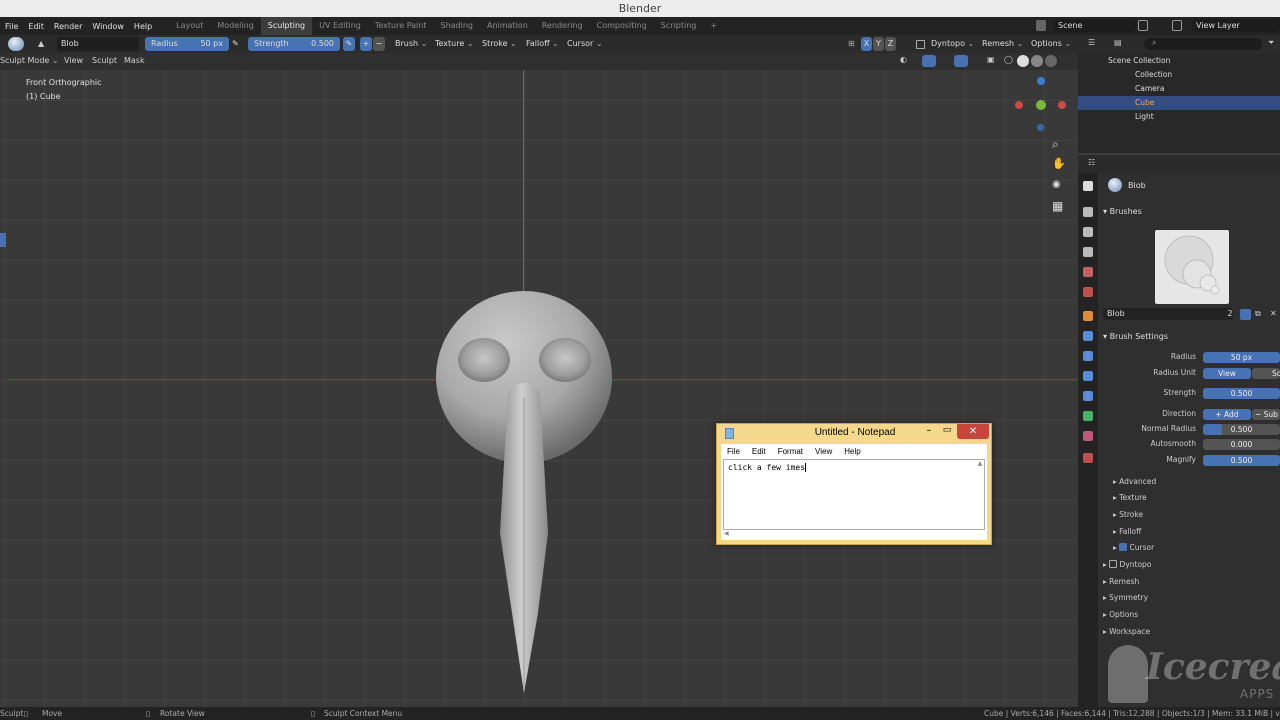 The height and width of the screenshot is (720, 1280). What do you see at coordinates (1091, 162) in the screenshot?
I see `properties-editor-icon: ☷` at bounding box center [1091, 162].